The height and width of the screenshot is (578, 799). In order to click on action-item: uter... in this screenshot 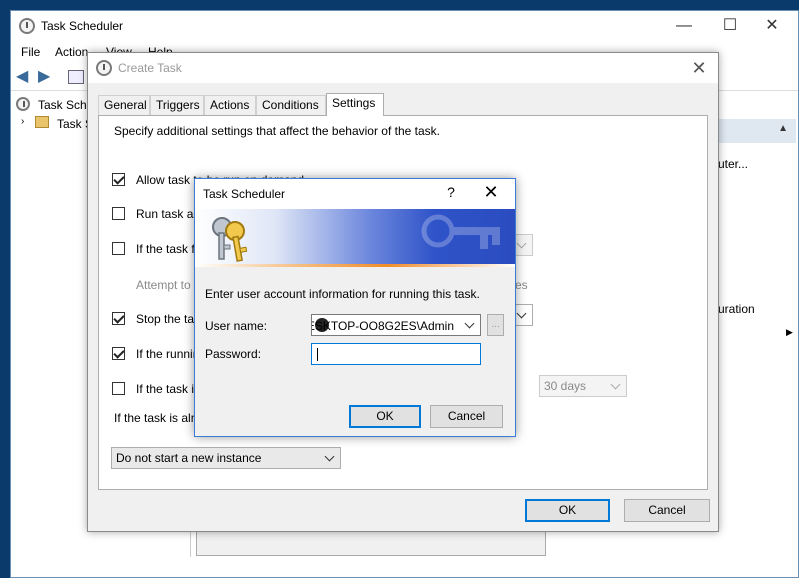, I will do `click(733, 164)`.